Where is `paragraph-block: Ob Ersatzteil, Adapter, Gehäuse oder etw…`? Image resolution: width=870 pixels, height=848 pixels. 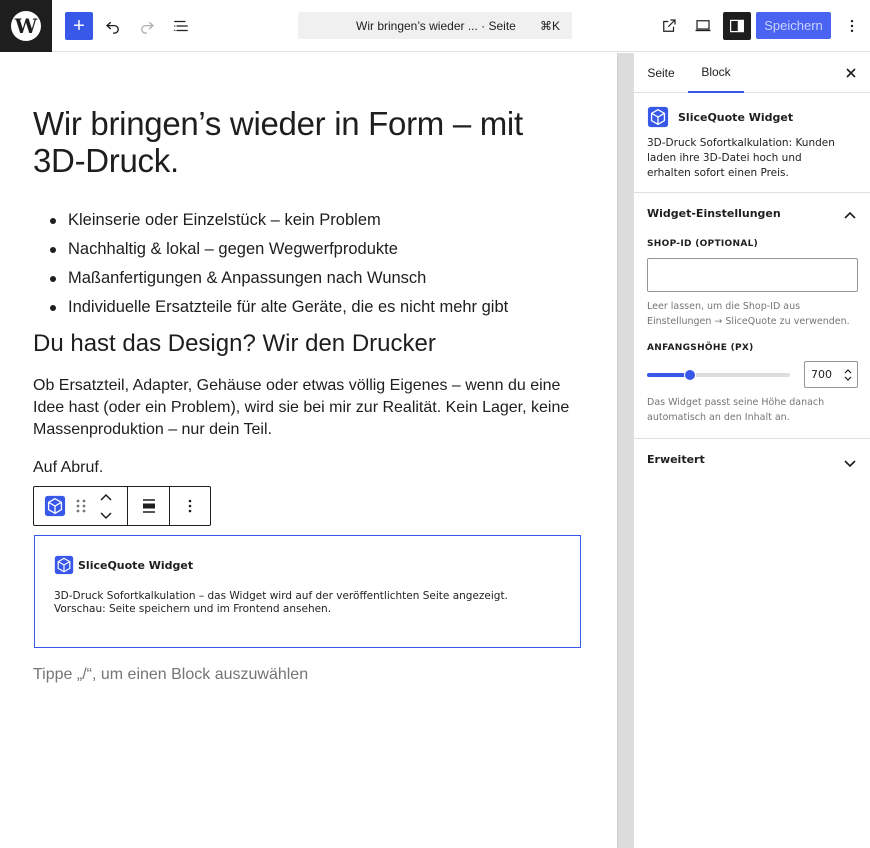 paragraph-block: Ob Ersatzteil, Adapter, Gehäuse oder etw… is located at coordinates (305, 408).